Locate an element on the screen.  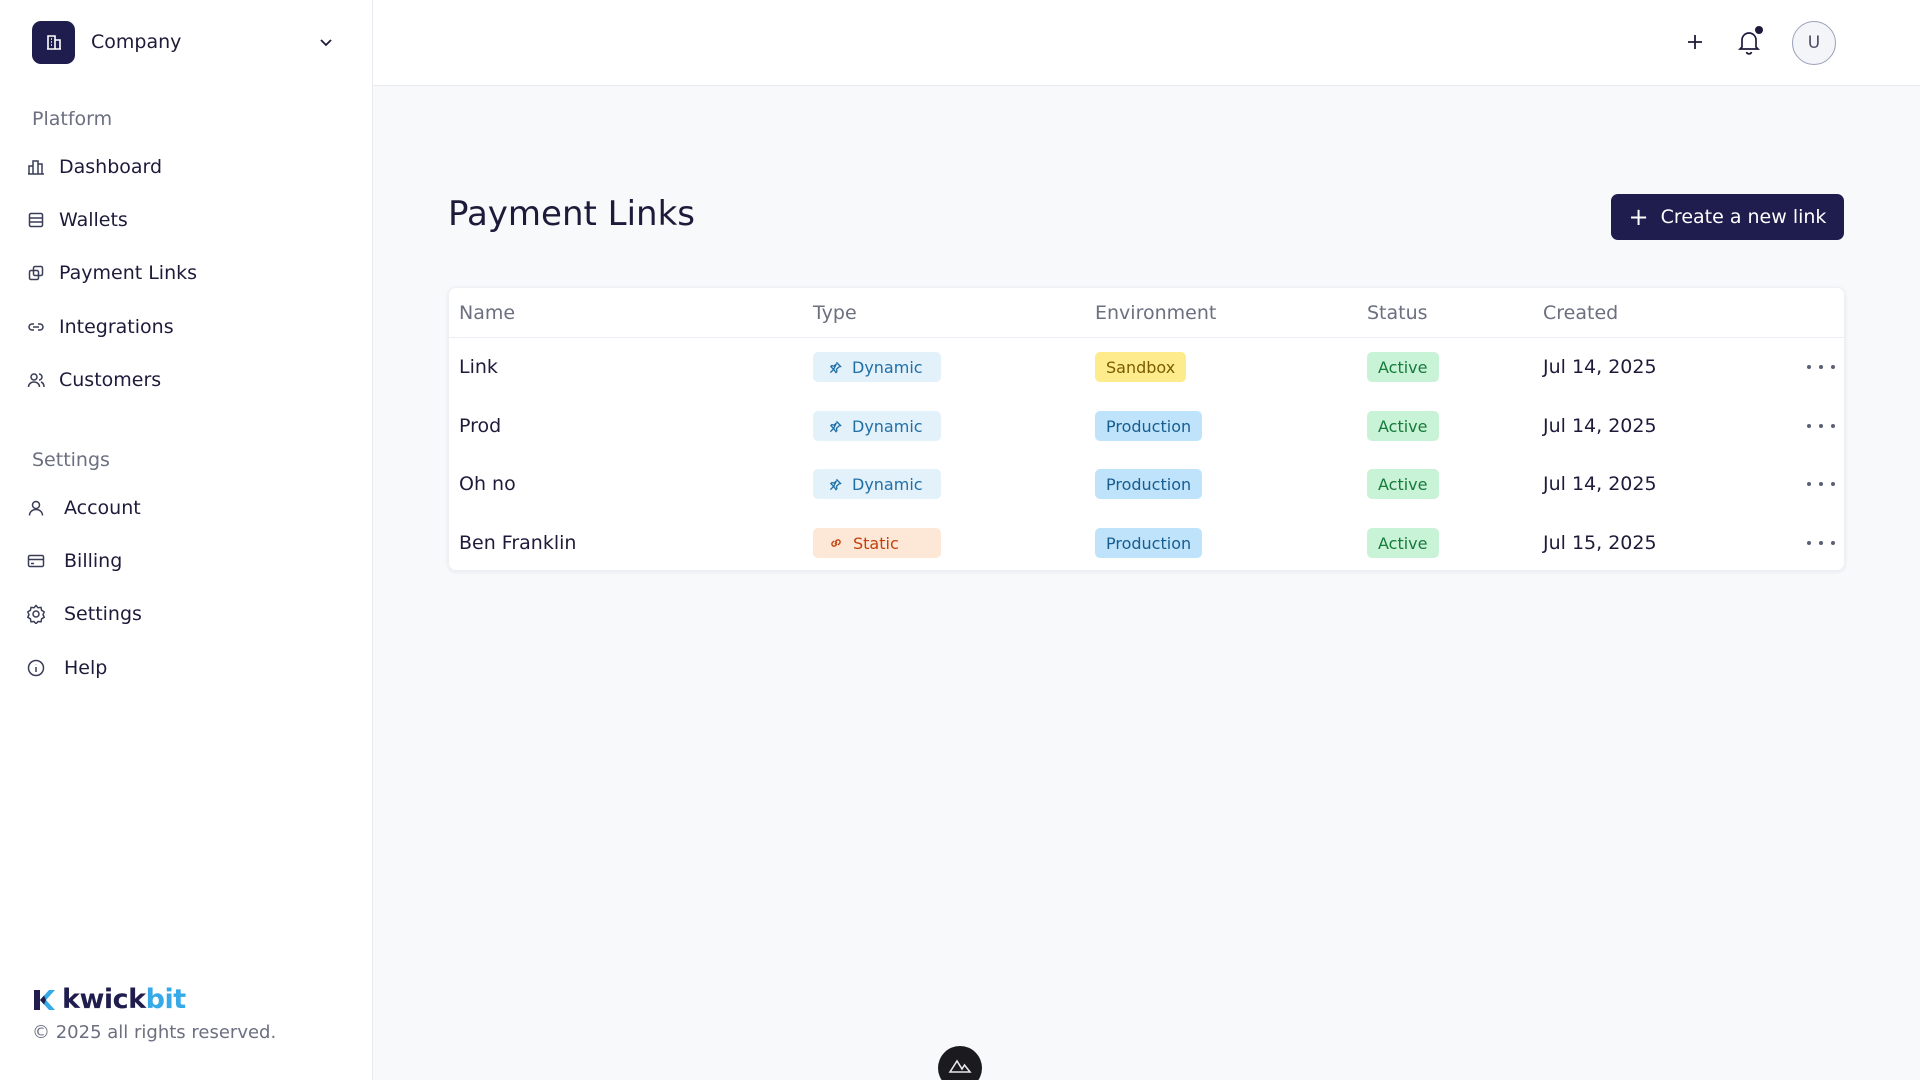
copy-link-icon is located at coordinates (36, 273).